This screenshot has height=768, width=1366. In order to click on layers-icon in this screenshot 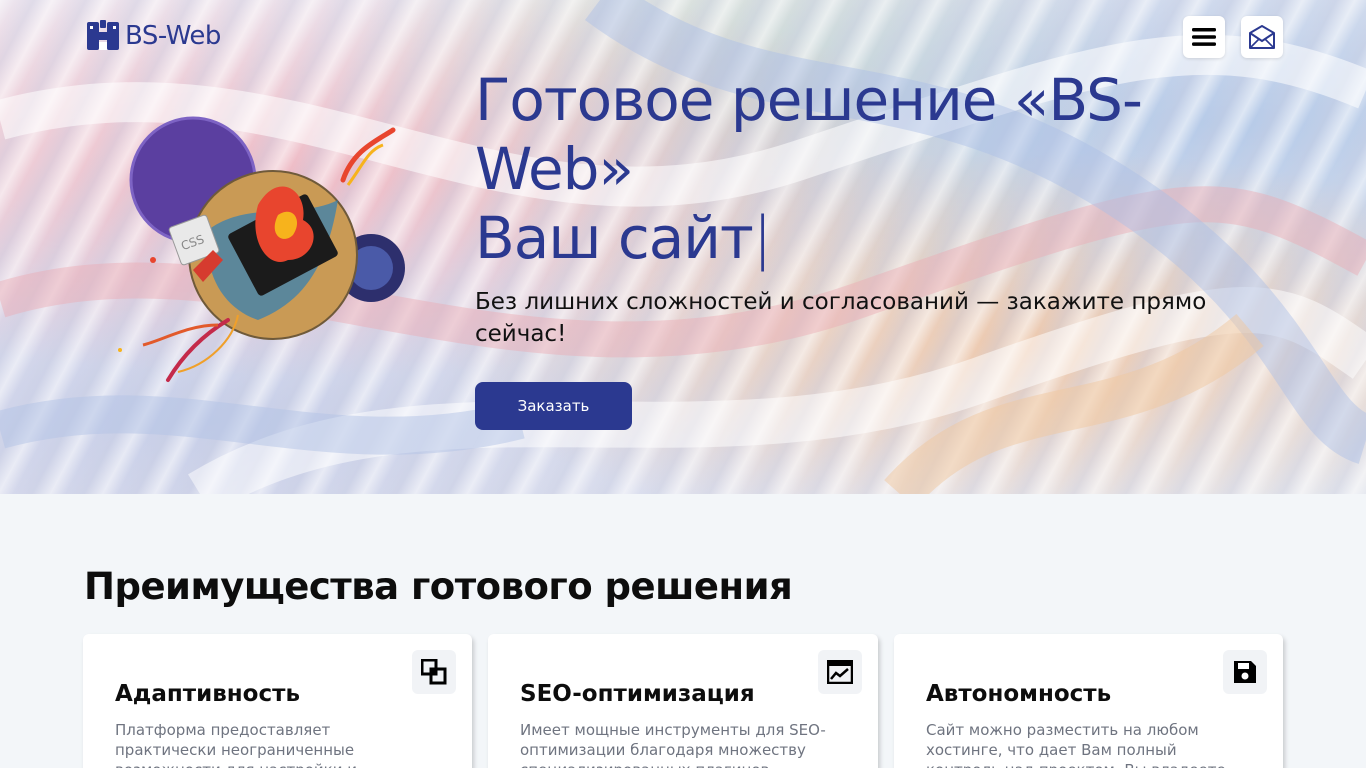, I will do `click(434, 672)`.